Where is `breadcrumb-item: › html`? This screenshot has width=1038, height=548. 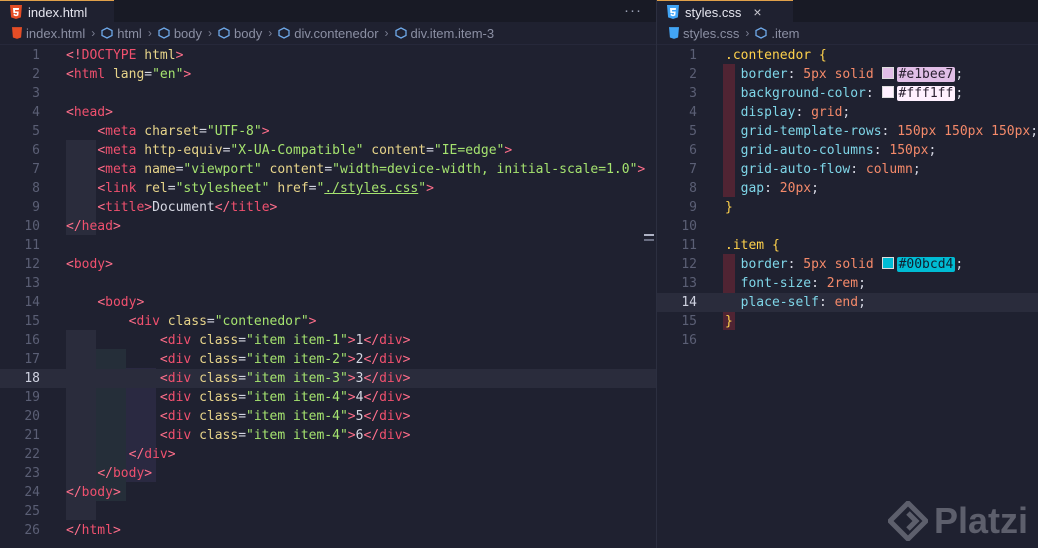 breadcrumb-item: › html is located at coordinates (113, 33).